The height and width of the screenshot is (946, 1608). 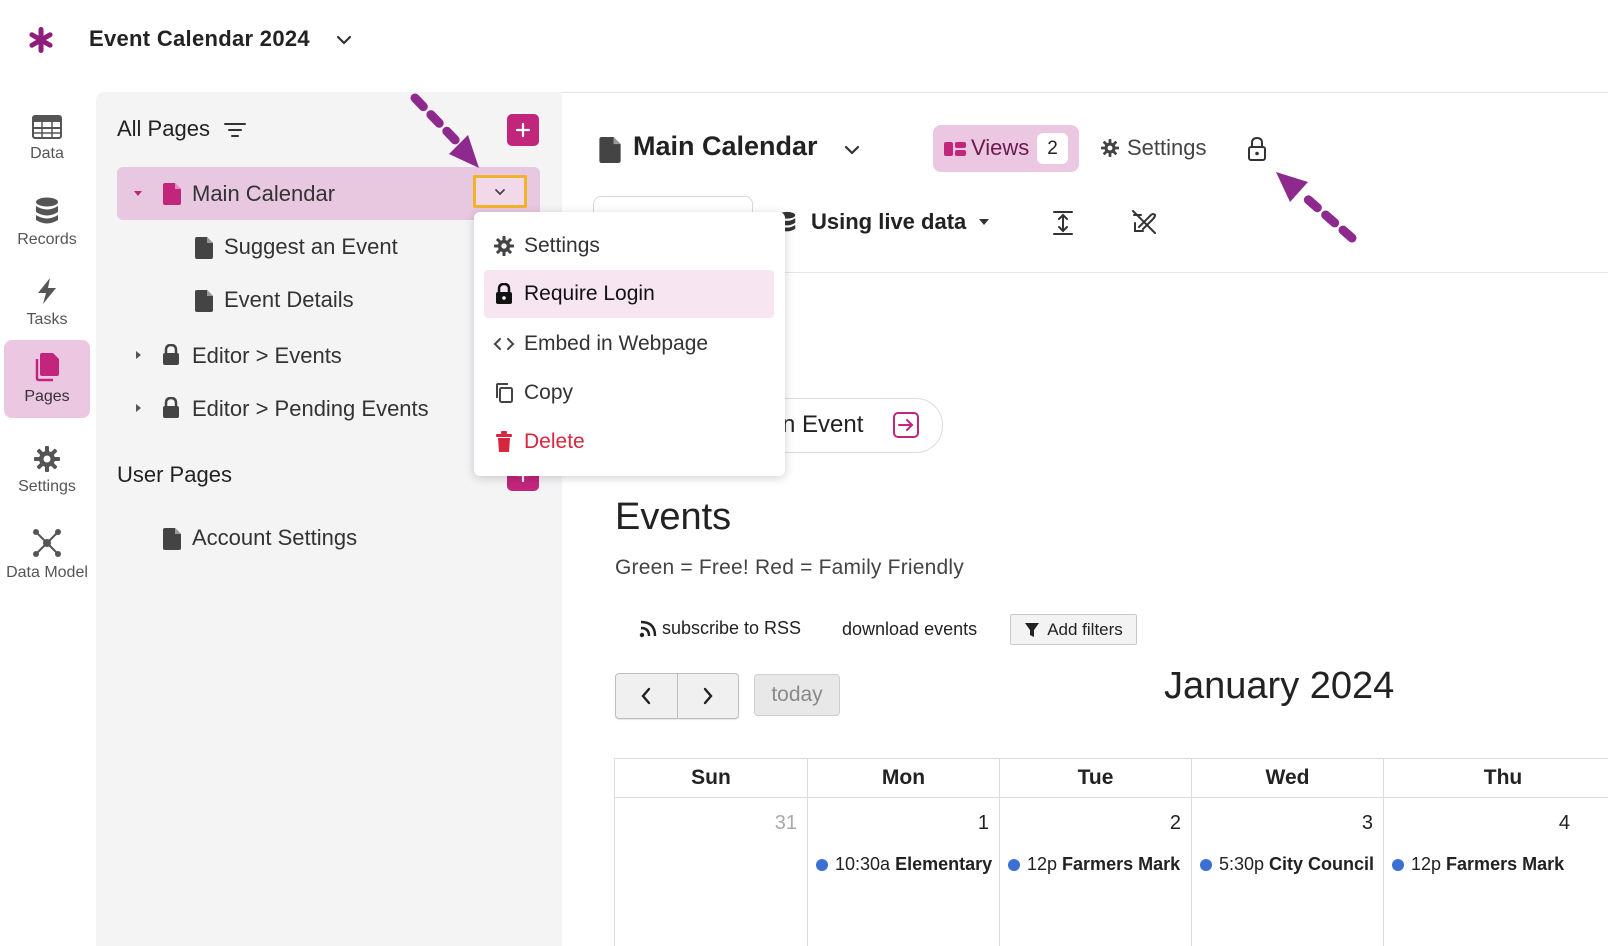 I want to click on tree-item-label: Editor > Pending Events, so click(x=310, y=409).